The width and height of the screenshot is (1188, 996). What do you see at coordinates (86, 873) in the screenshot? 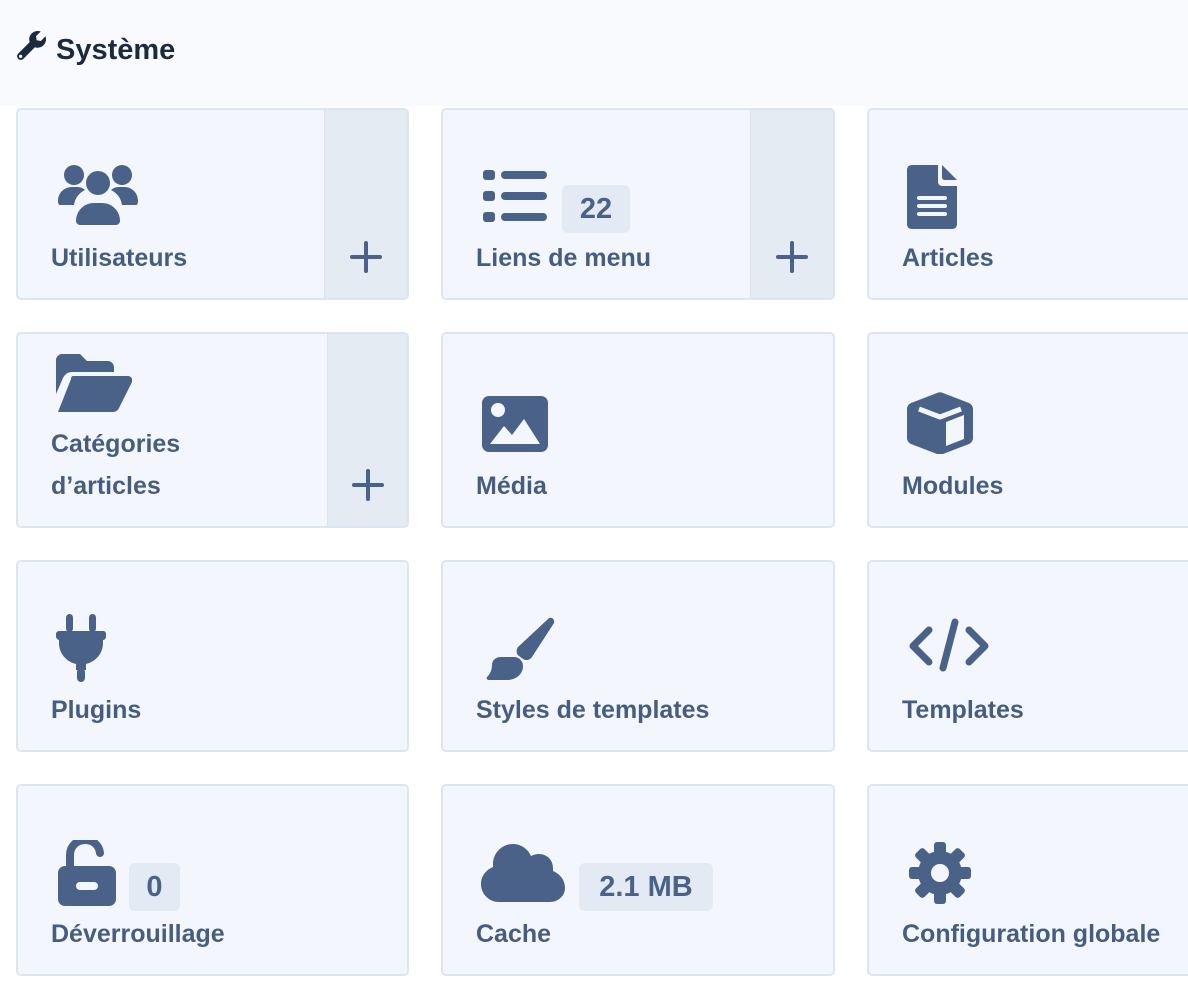
I see `unlock-icon` at bounding box center [86, 873].